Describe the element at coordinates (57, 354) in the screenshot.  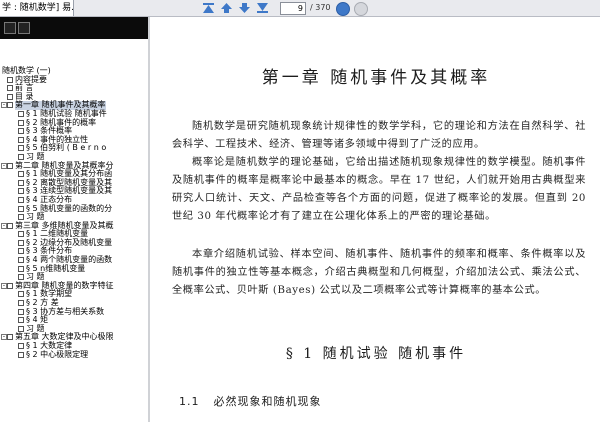
I see `outline-item-label: § 2 中心极限定理` at that location.